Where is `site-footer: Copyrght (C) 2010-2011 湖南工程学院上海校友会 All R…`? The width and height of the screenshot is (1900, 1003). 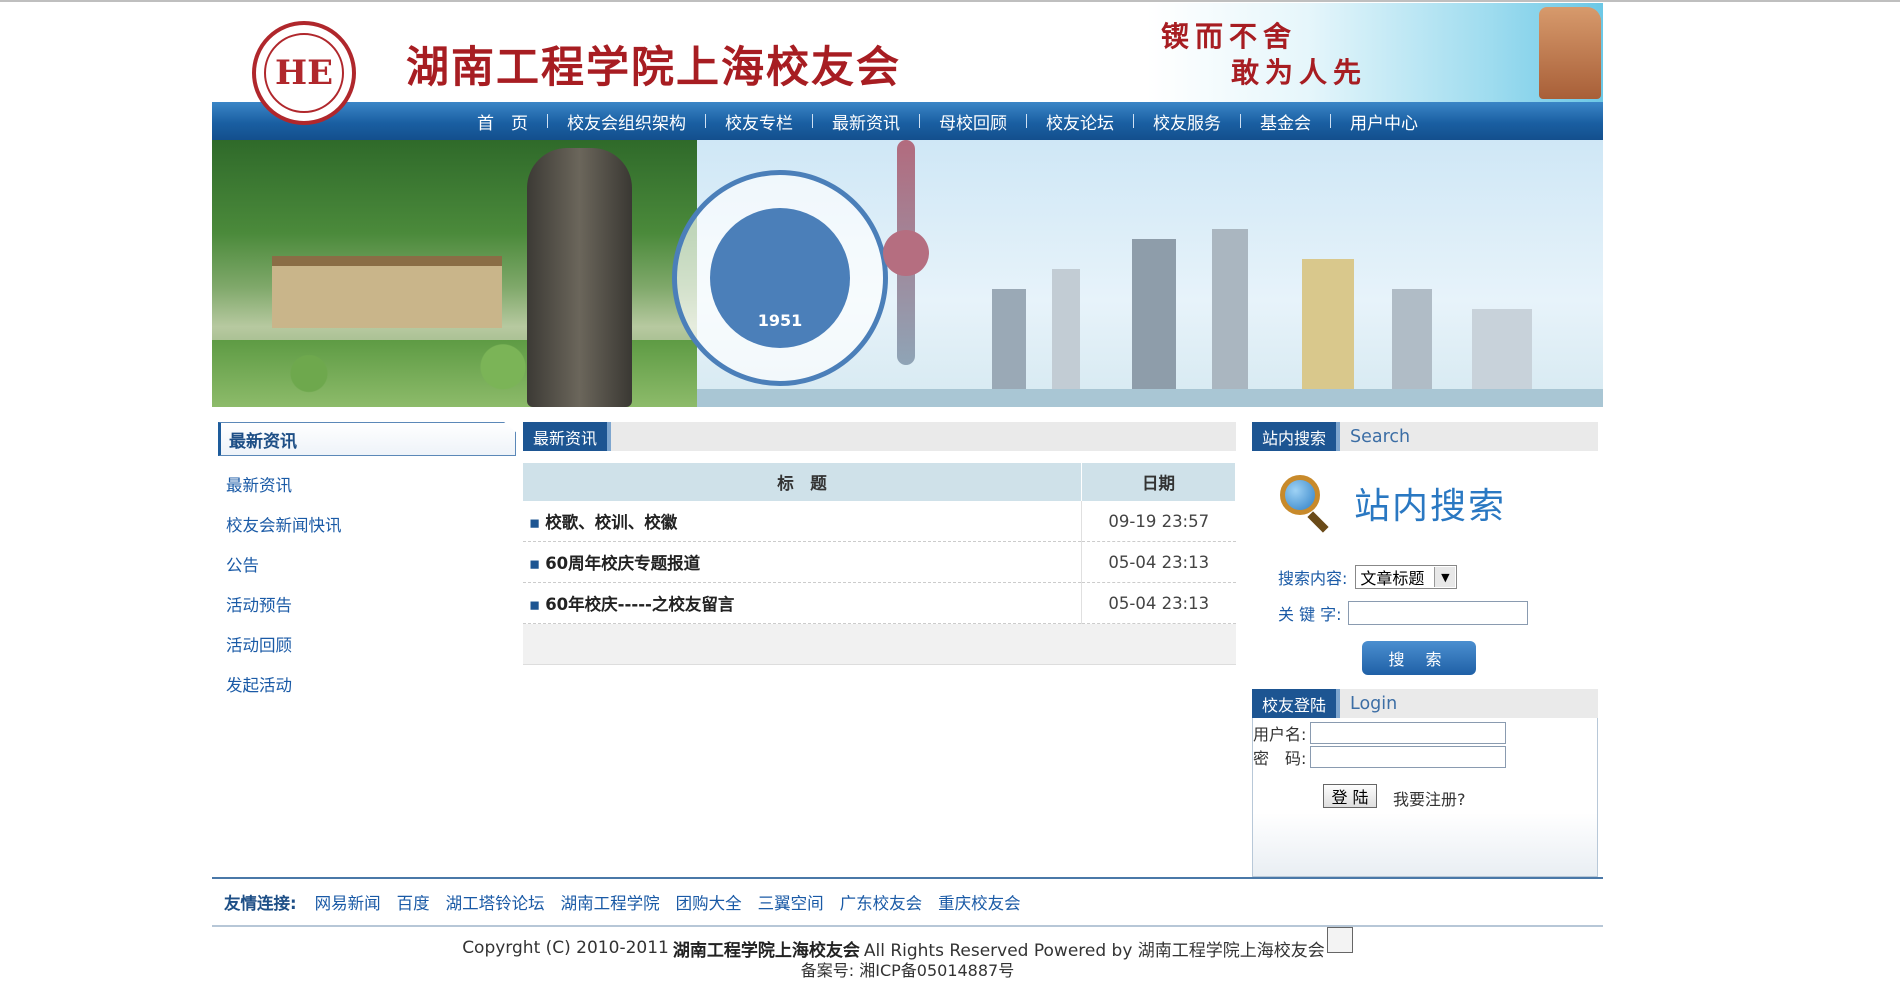
site-footer: Copyrght (C) 2010-2011 湖南工程学院上海校友会 All R… is located at coordinates (907, 954).